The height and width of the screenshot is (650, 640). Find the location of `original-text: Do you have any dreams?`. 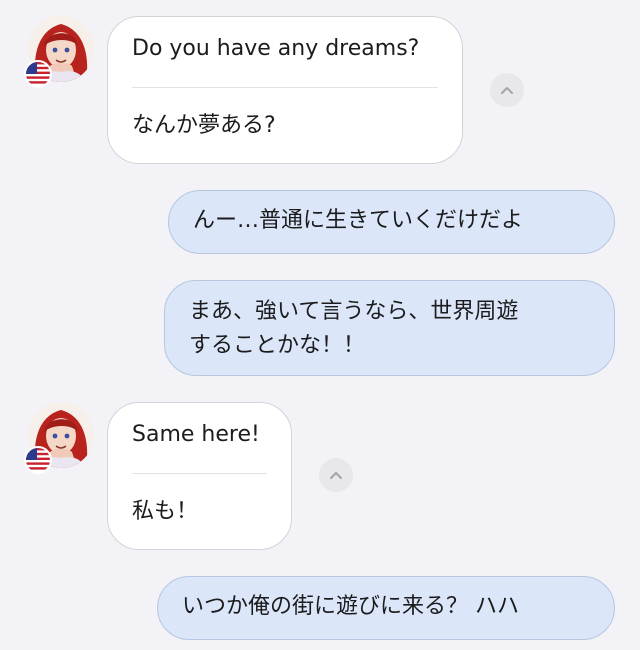

original-text: Do you have any dreams? is located at coordinates (276, 48).